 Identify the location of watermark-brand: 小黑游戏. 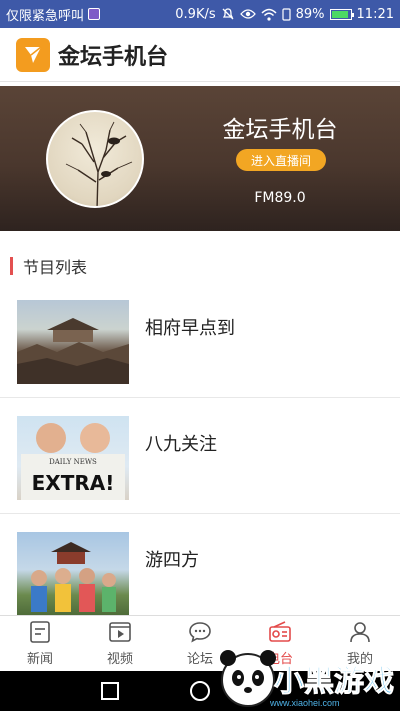
(334, 682).